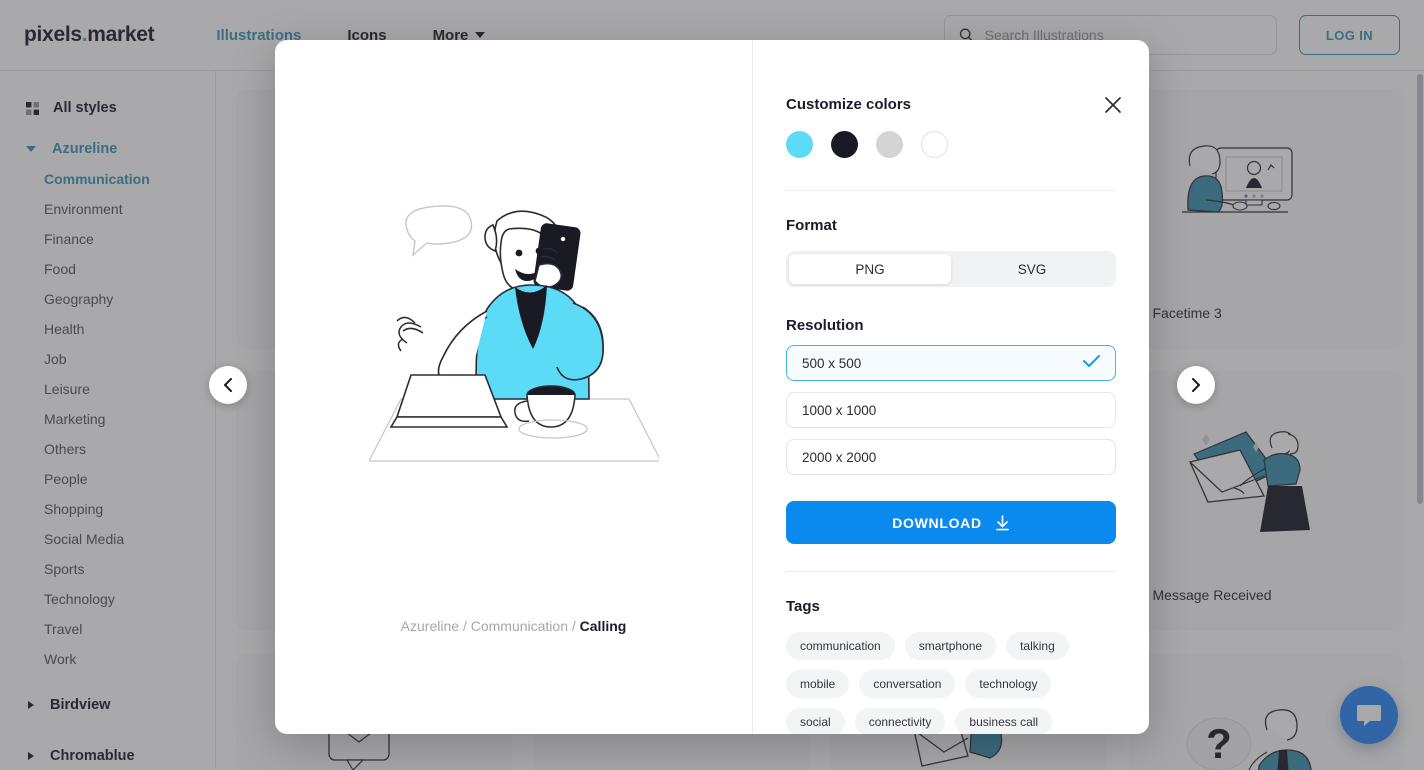  I want to click on calling-illustration, so click(513, 333).